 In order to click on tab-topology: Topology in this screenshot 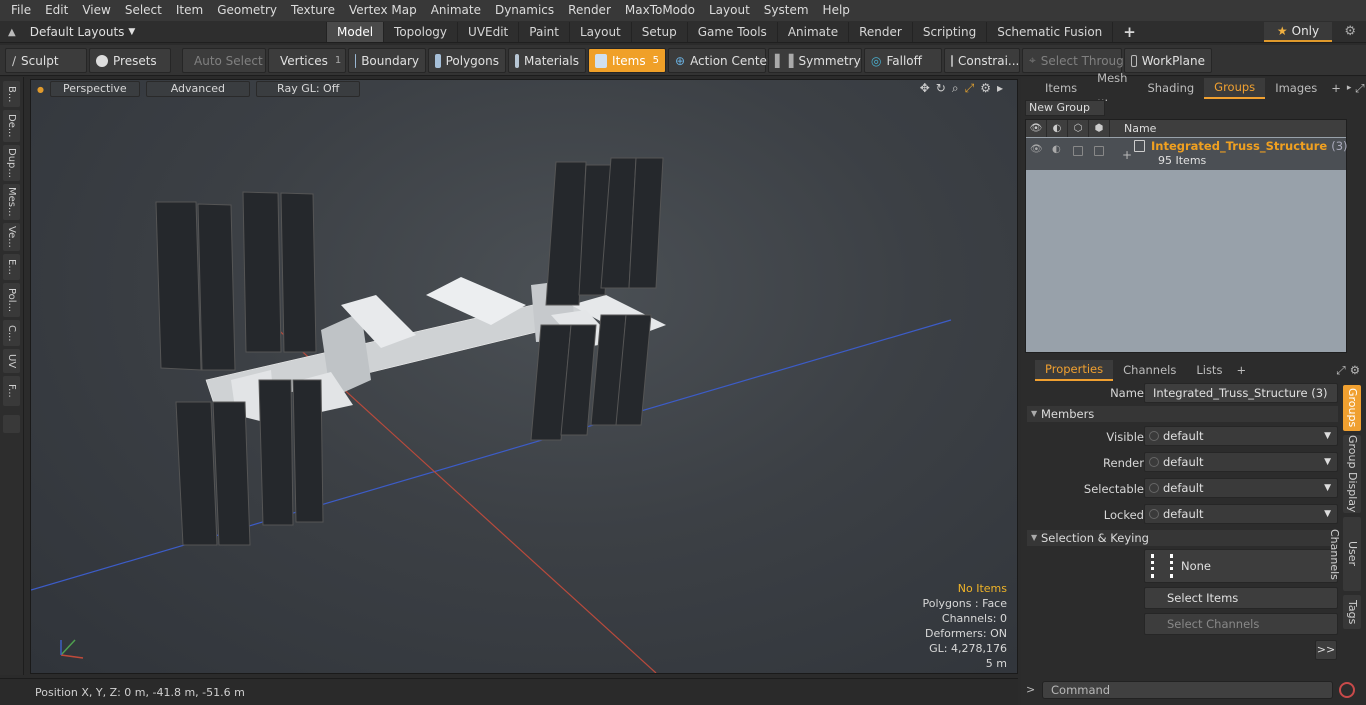, I will do `click(420, 32)`.